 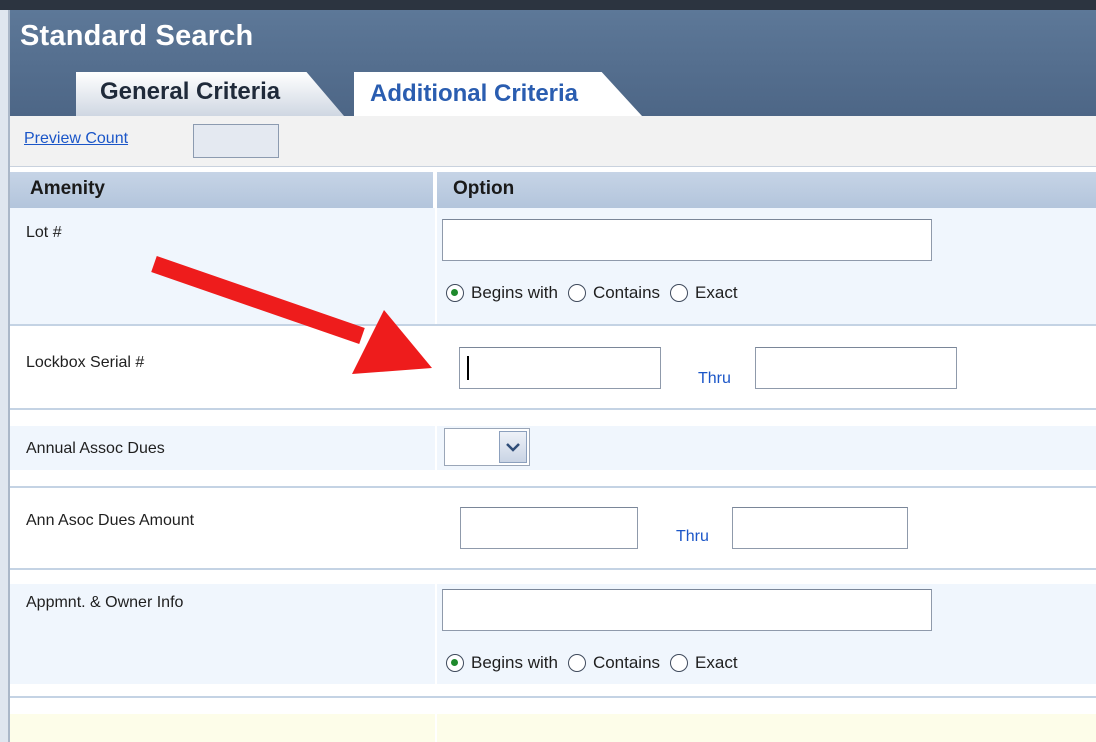 What do you see at coordinates (95, 448) in the screenshot?
I see `row-label-annual-assoc-dues: Annual Assoc Dues` at bounding box center [95, 448].